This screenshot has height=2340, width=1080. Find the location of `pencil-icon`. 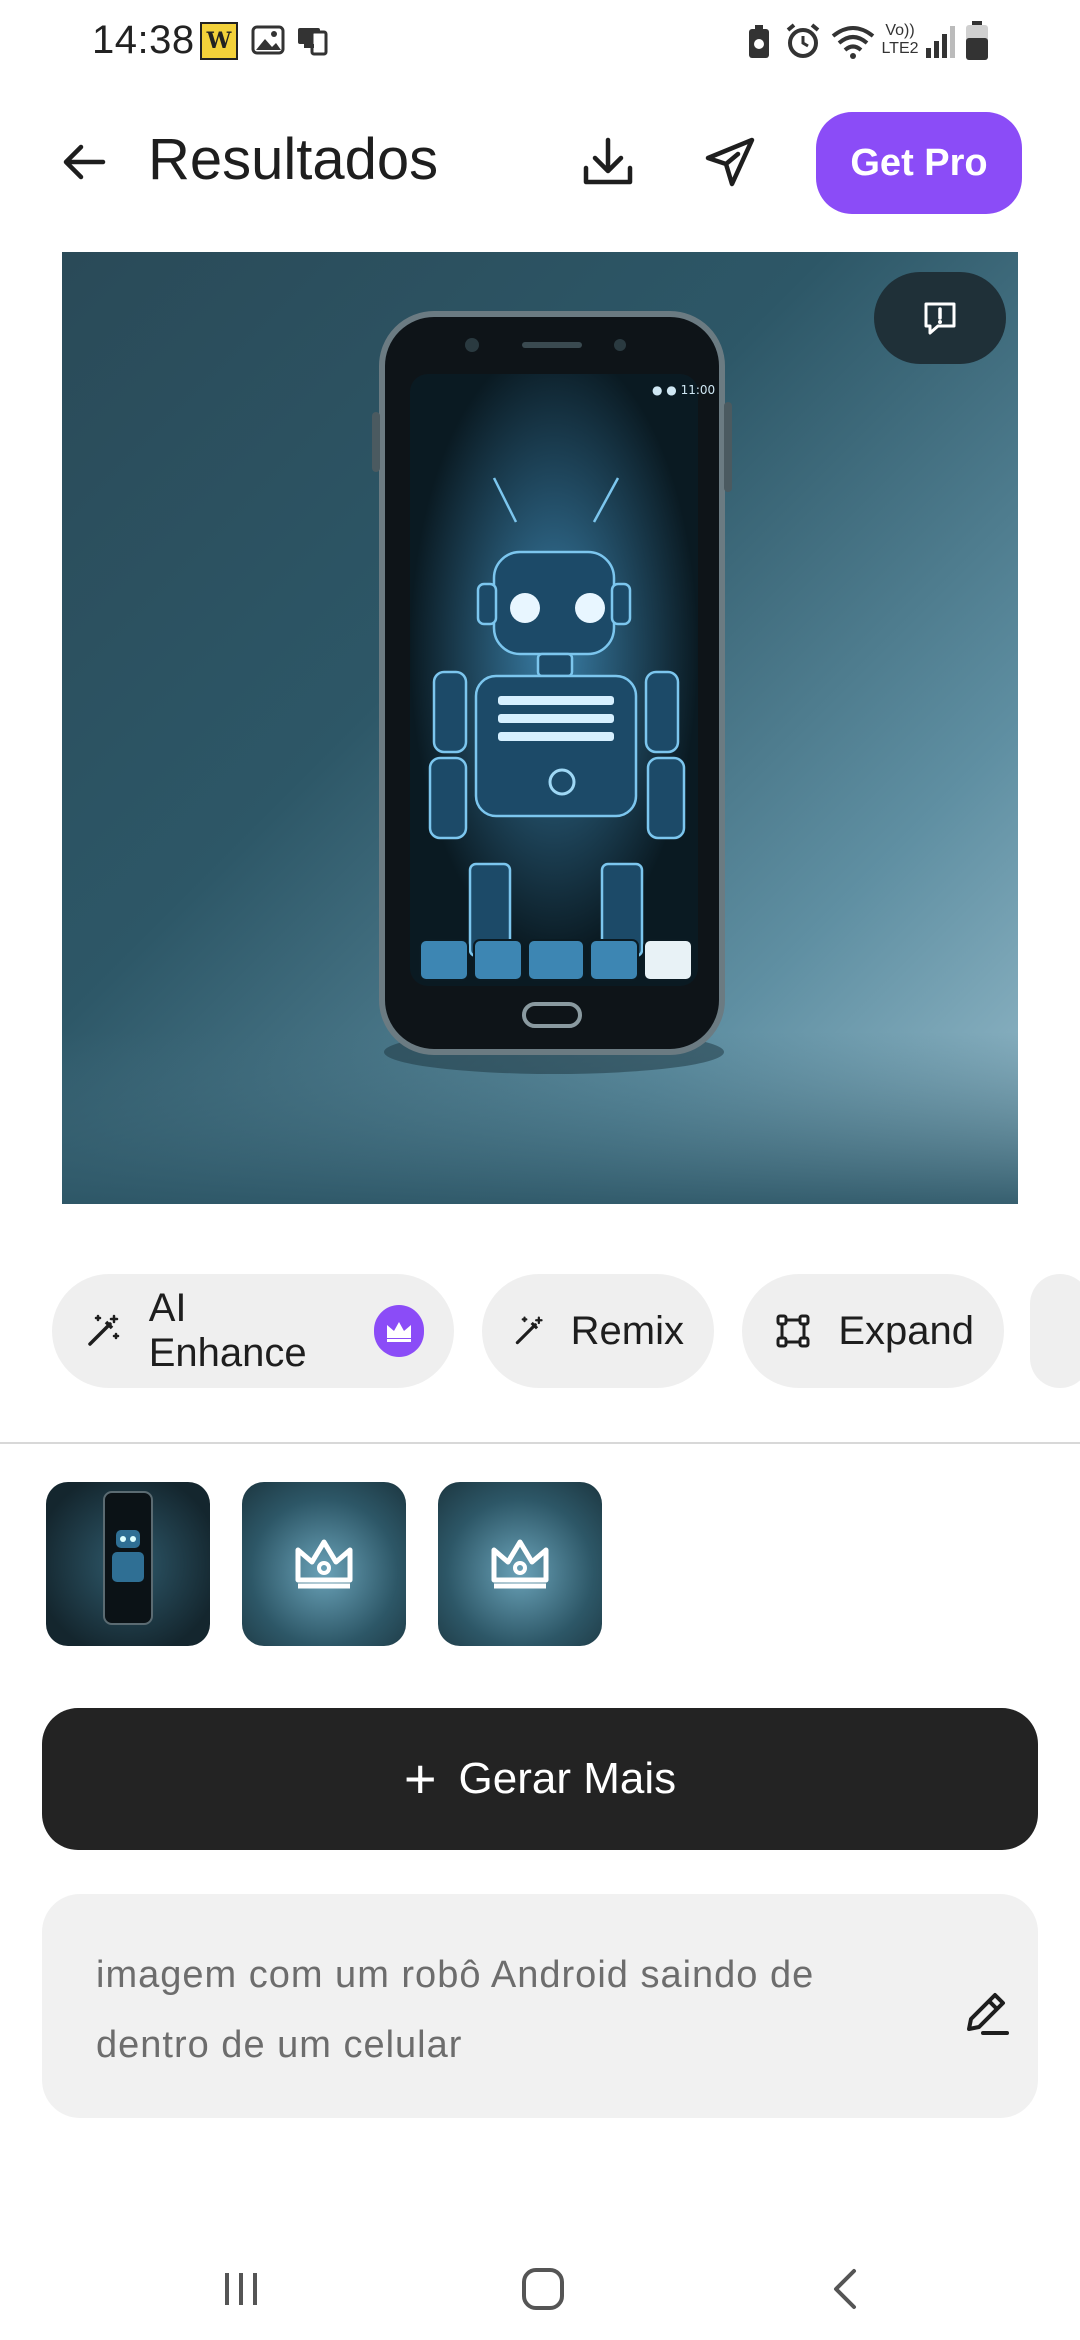

pencil-icon is located at coordinates (988, 2014).